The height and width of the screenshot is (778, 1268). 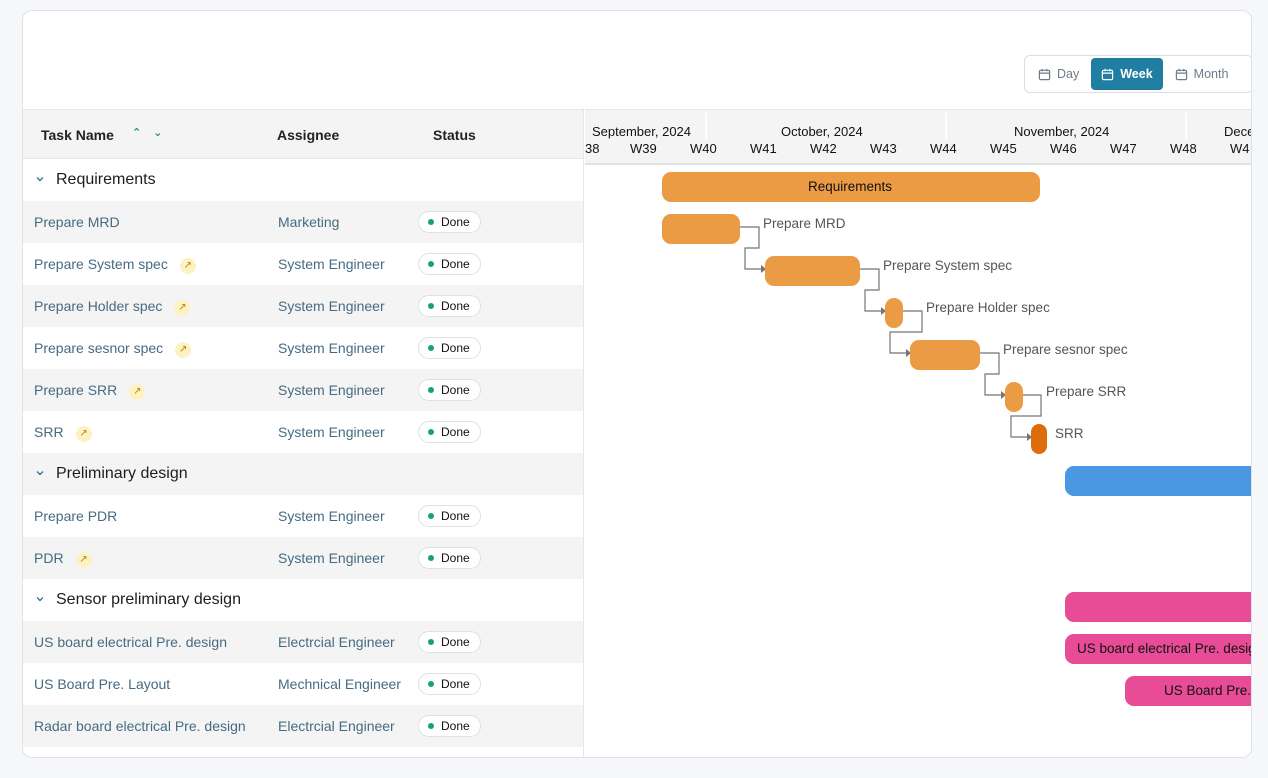 What do you see at coordinates (303, 180) in the screenshot?
I see `group-row-requirements: Requirements` at bounding box center [303, 180].